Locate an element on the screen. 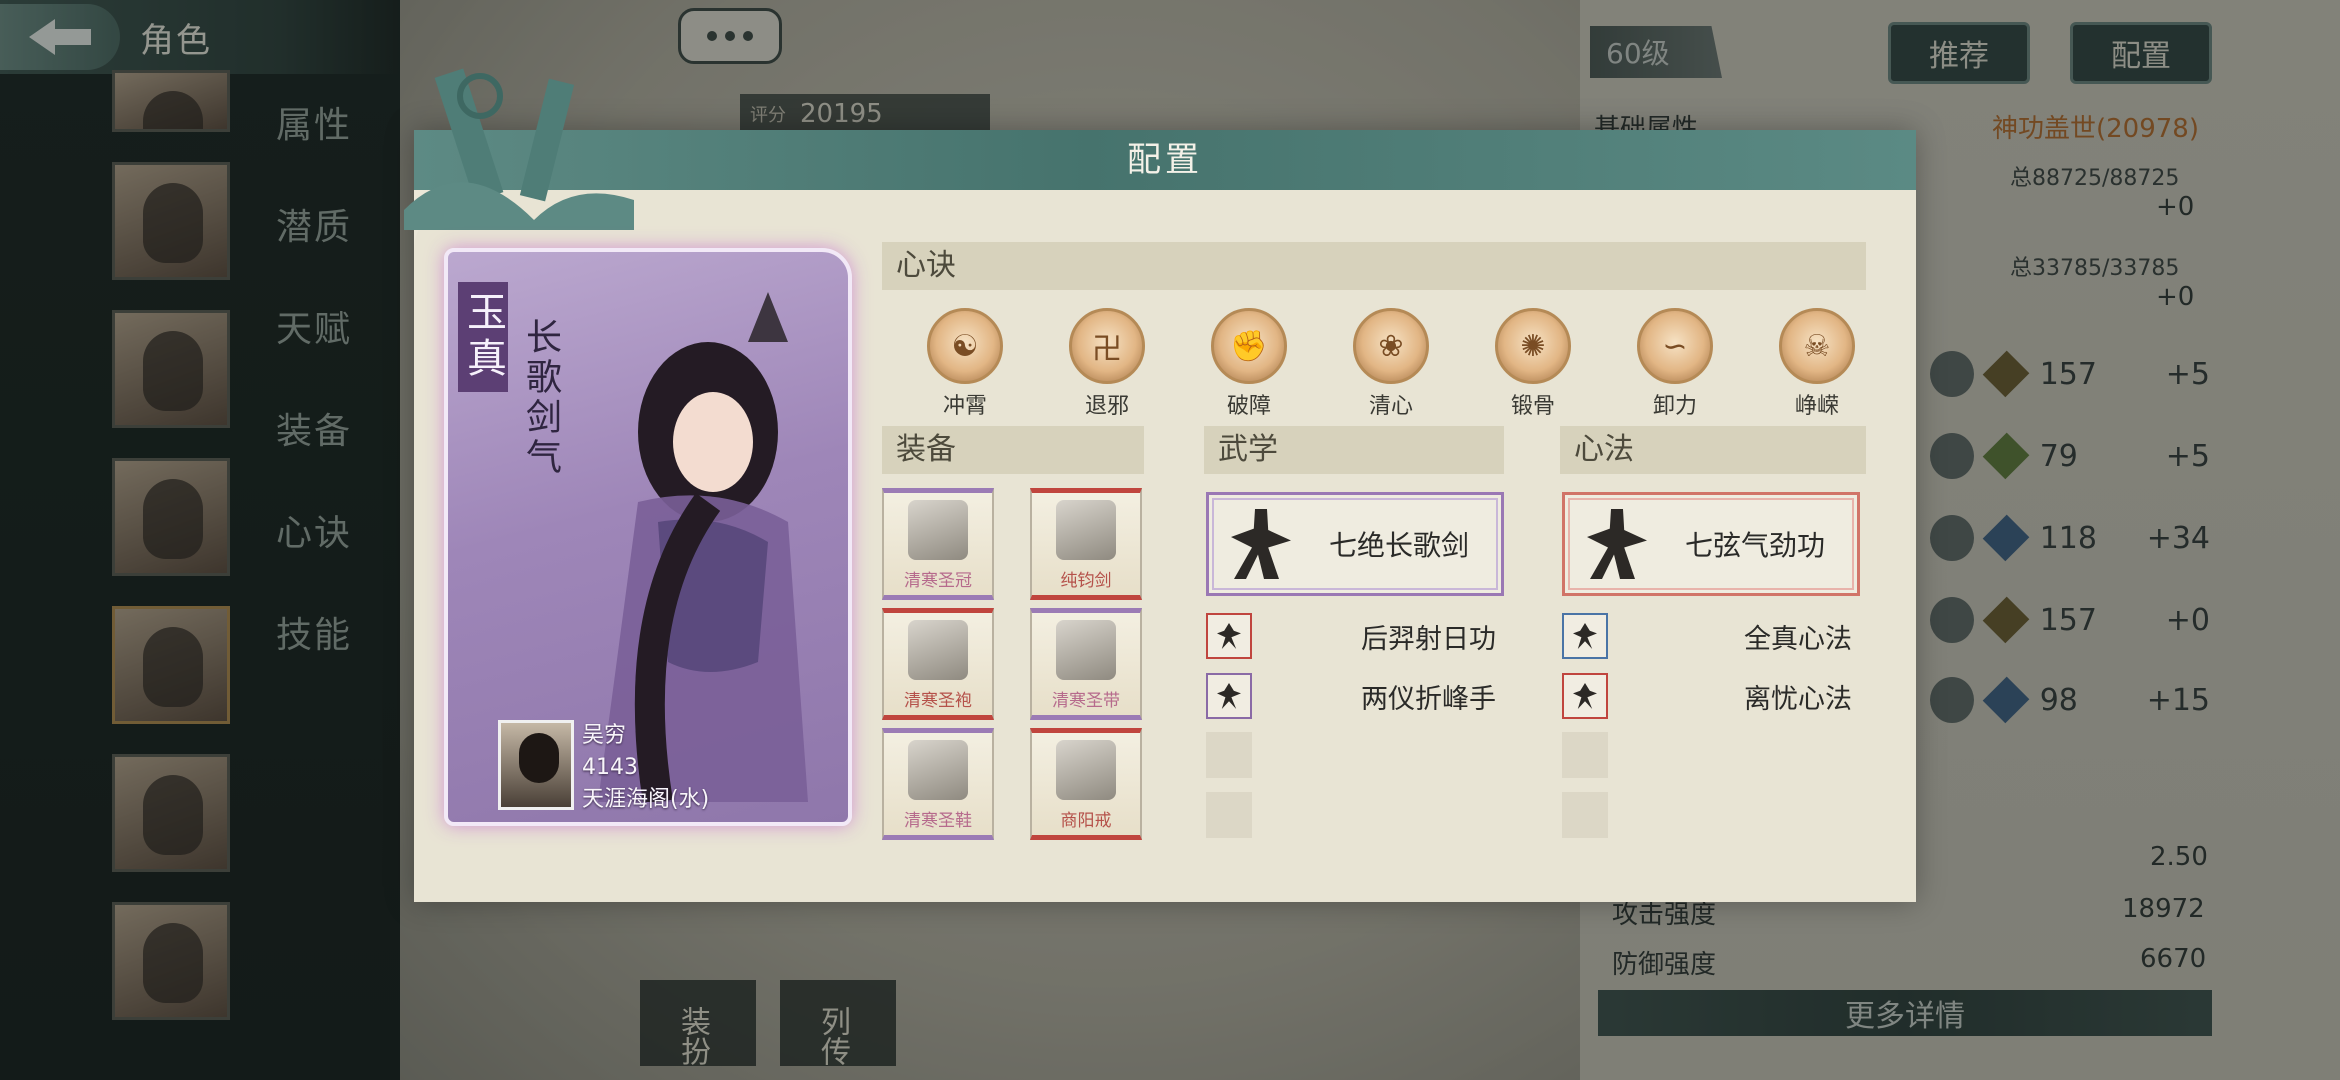 The image size is (2340, 1080). owner-id: 4143 is located at coordinates (610, 767).